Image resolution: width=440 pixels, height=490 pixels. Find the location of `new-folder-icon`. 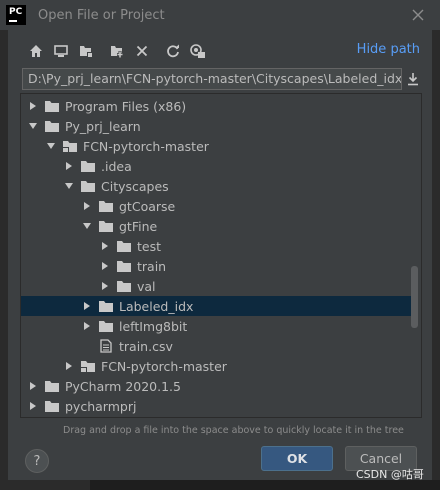

new-folder-icon is located at coordinates (117, 52).